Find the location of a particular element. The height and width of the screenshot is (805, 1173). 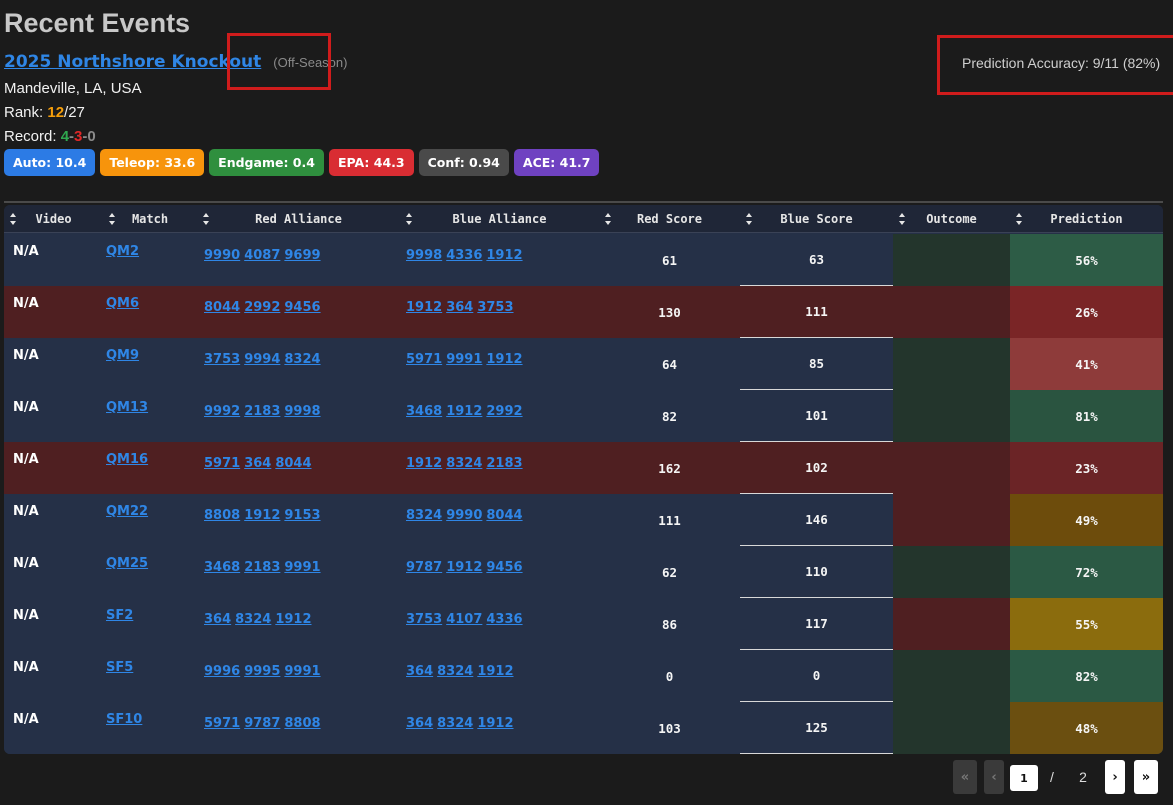

header-blue-alliance: Blue Alliance is located at coordinates (499, 219).